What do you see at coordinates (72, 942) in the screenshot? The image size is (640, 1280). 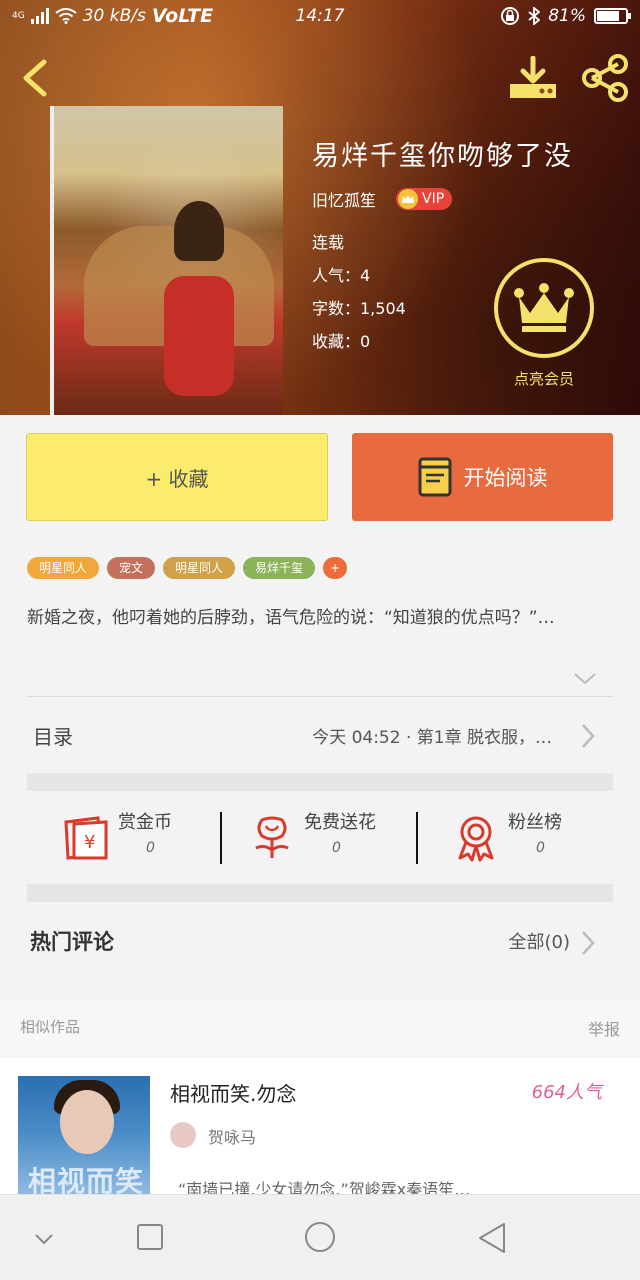 I see `hot-comments-title: 热门评论` at bounding box center [72, 942].